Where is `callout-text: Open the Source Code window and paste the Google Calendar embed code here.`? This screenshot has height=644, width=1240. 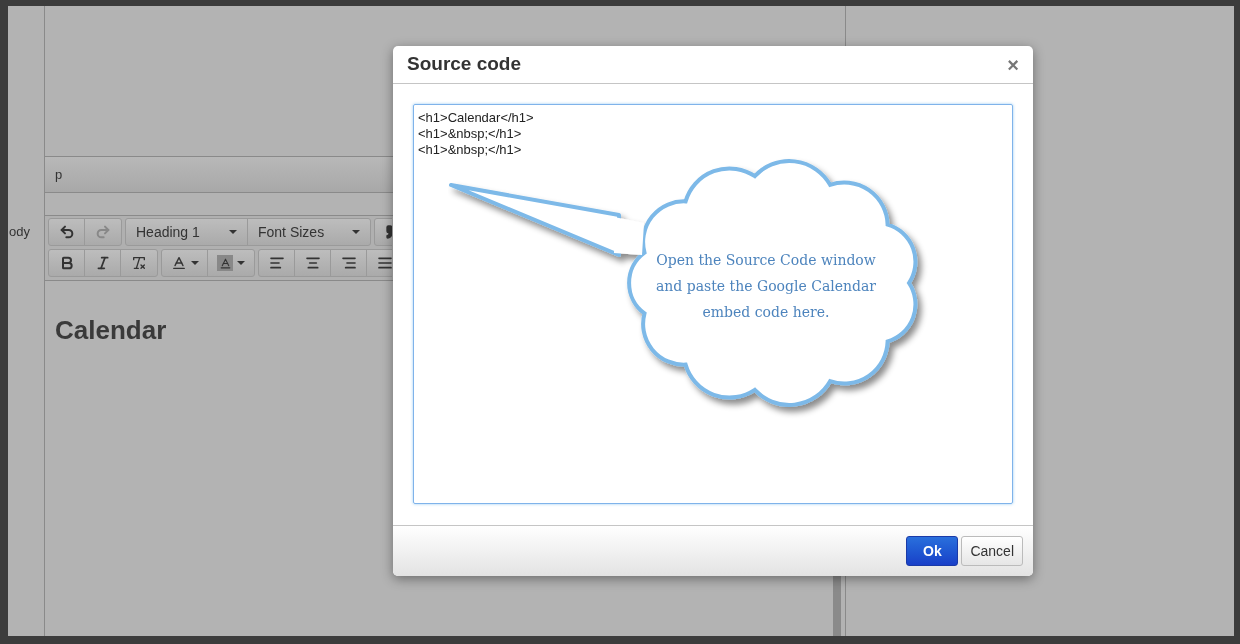 callout-text: Open the Source Code window and paste the Google Calendar embed code here. is located at coordinates (766, 286).